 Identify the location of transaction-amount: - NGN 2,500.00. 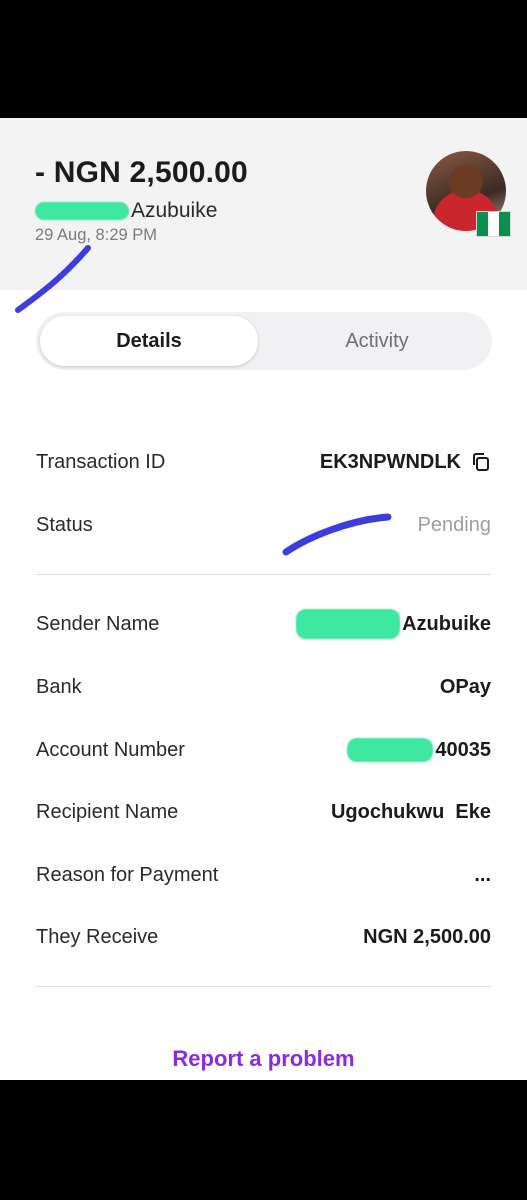
(141, 172).